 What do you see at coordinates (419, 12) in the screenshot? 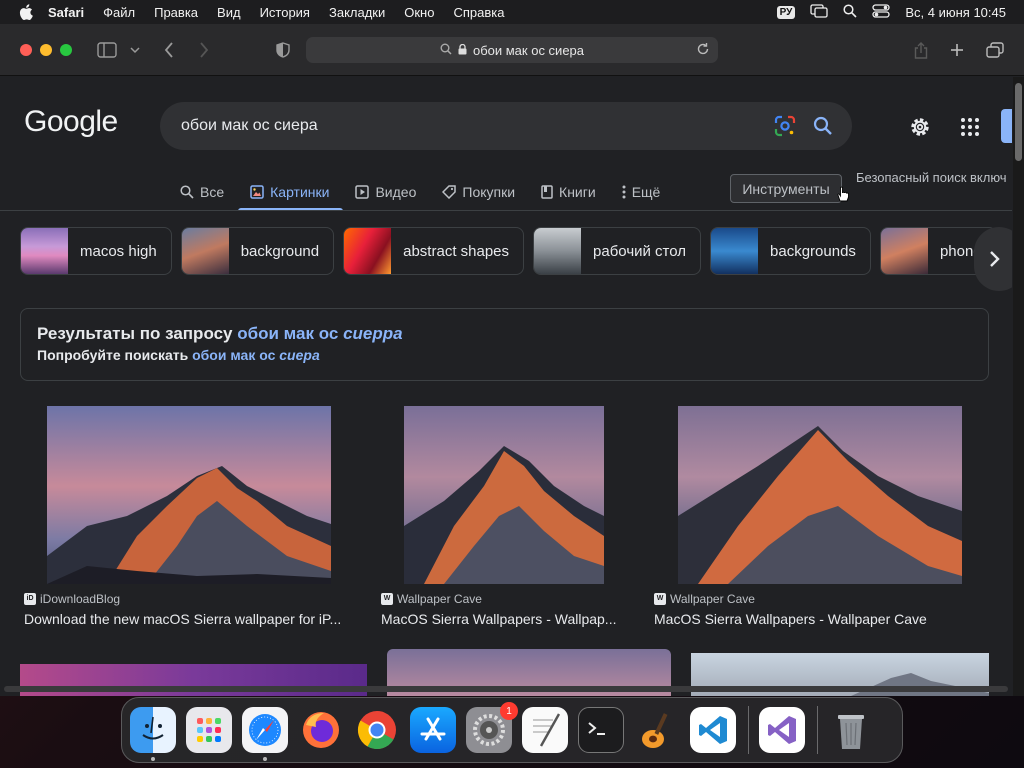
I see `menu-window: Окно` at bounding box center [419, 12].